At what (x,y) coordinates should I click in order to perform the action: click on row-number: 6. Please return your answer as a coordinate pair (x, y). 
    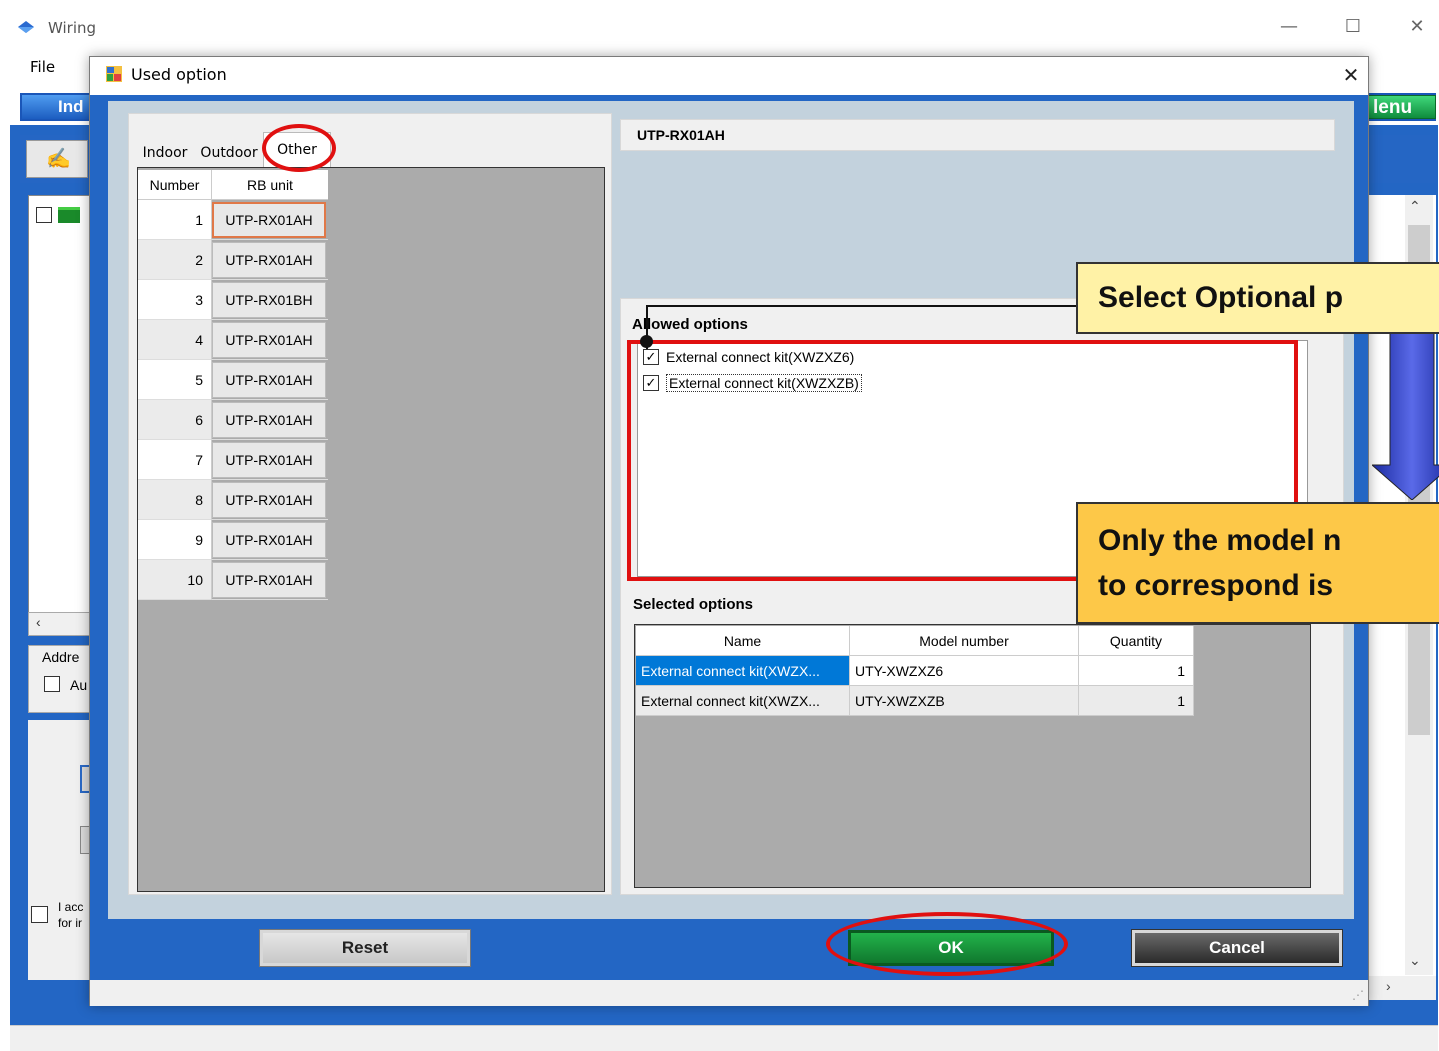
    Looking at the image, I should click on (175, 420).